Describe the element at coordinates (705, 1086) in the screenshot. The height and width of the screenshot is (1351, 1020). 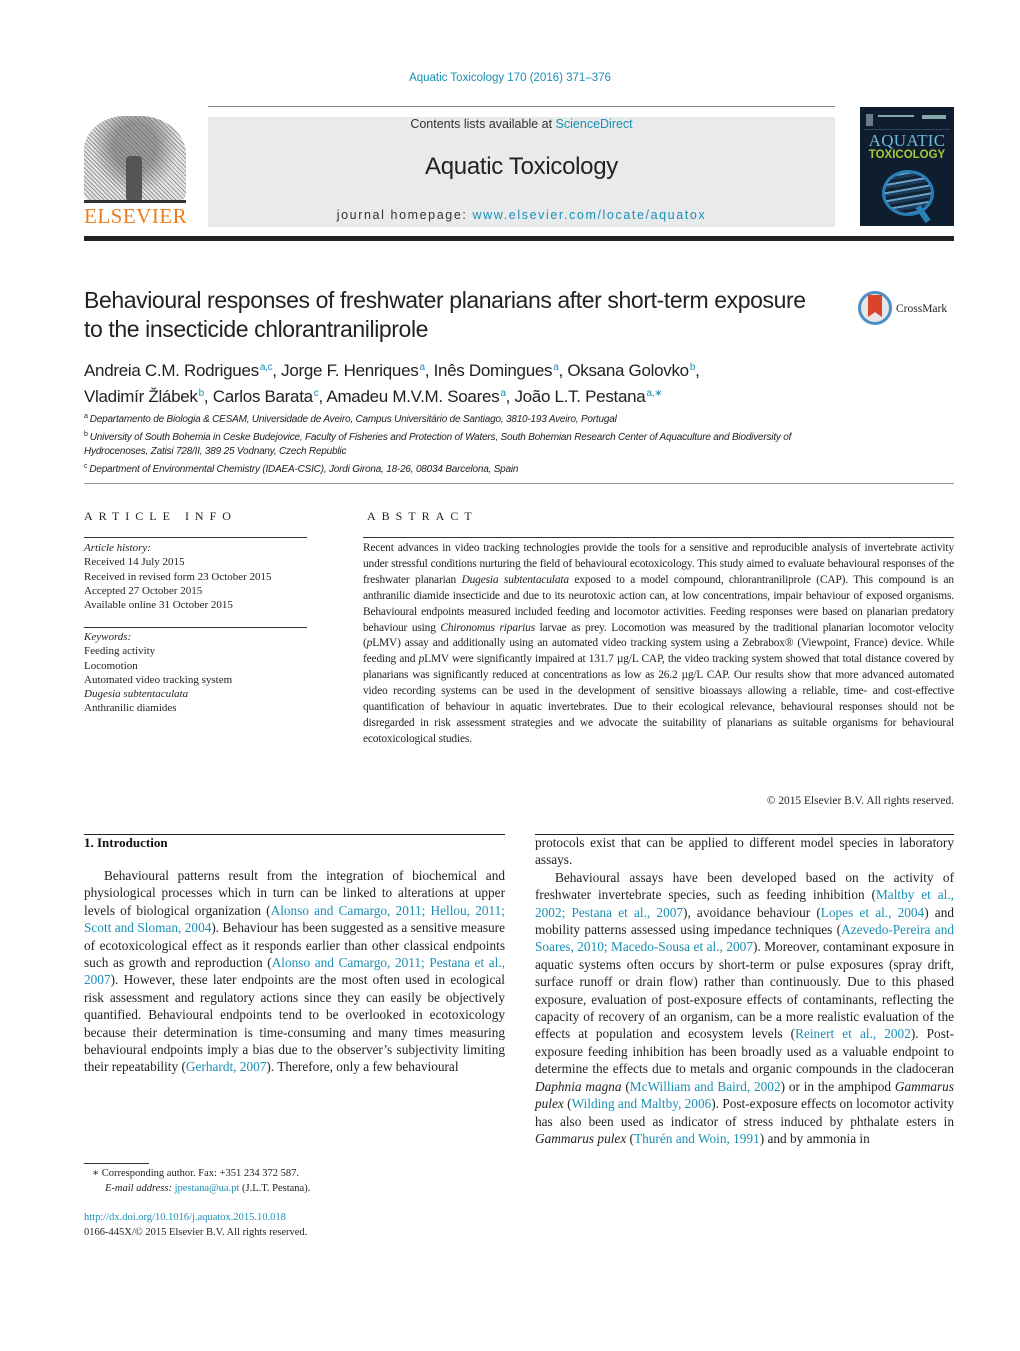
I see `citation-link: McWilliam and Baird, 2002` at that location.